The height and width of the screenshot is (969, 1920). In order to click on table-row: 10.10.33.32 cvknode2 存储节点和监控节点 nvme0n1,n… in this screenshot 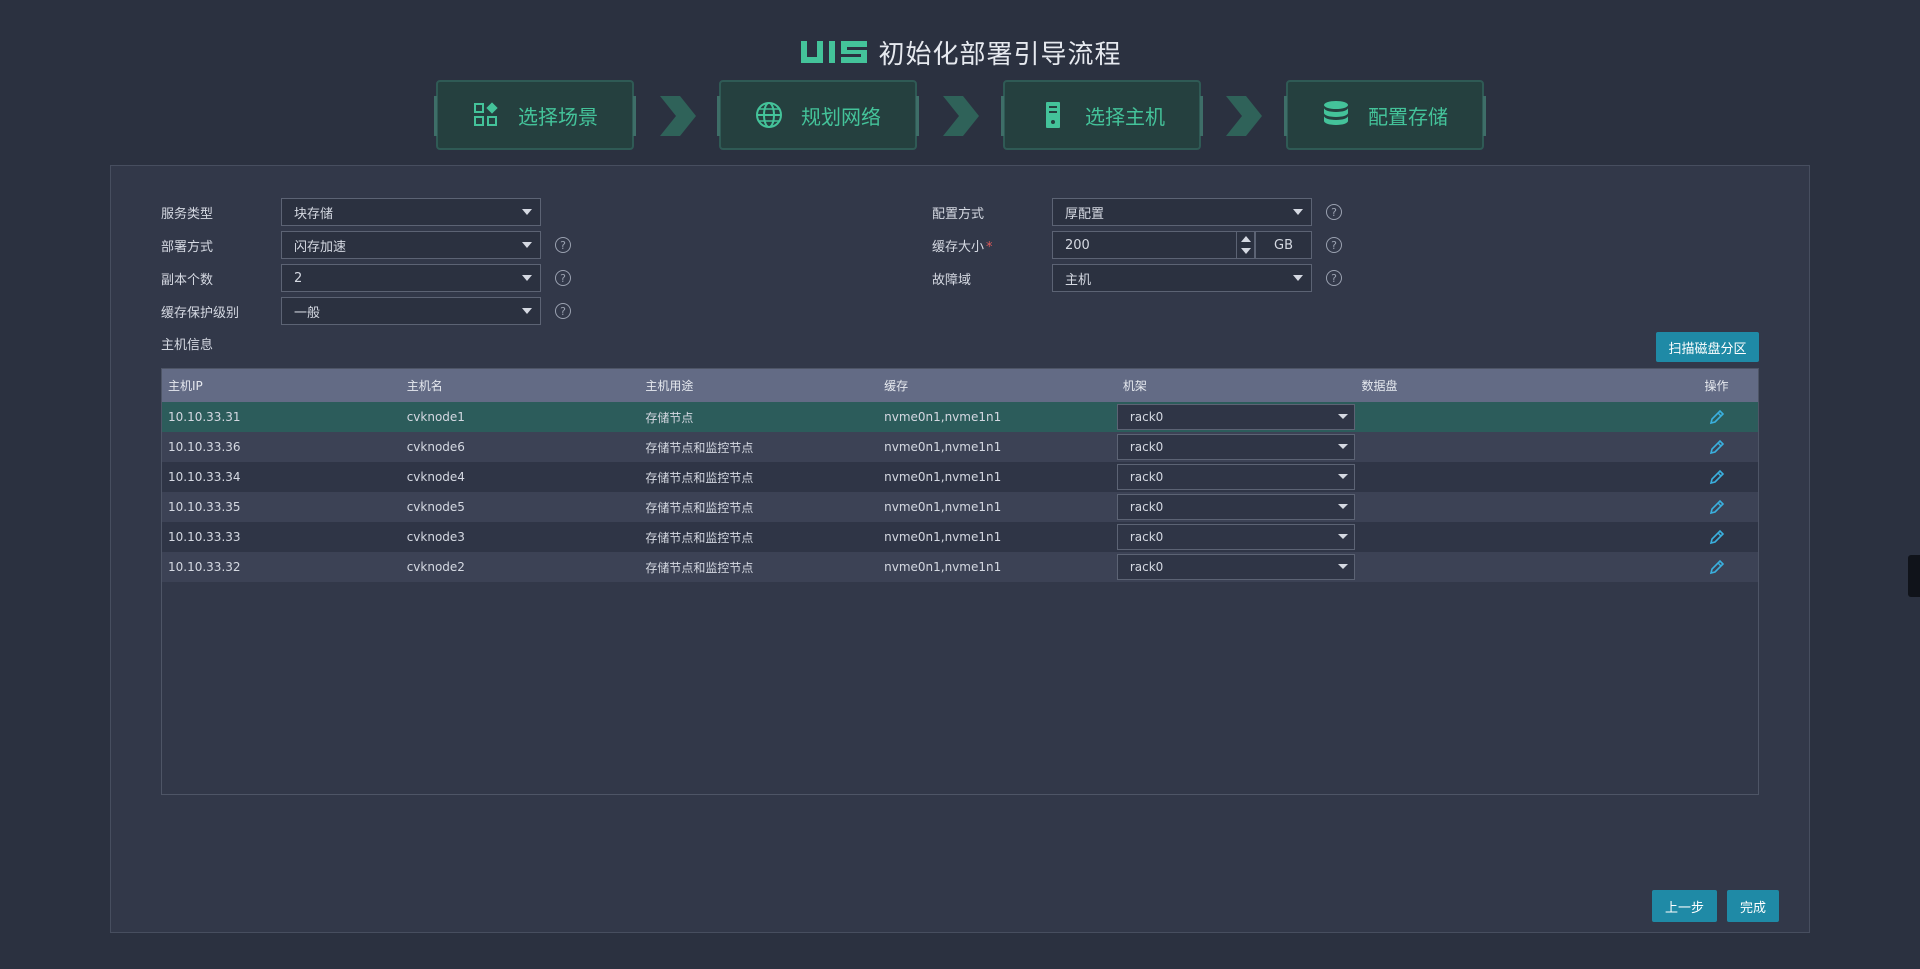, I will do `click(960, 567)`.